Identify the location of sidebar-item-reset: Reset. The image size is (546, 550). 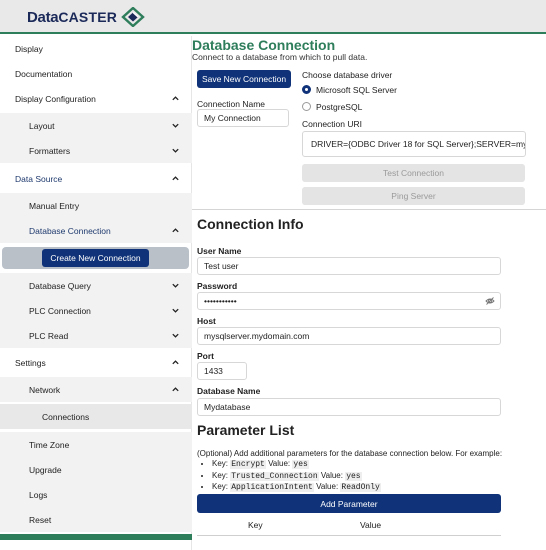
(96, 519).